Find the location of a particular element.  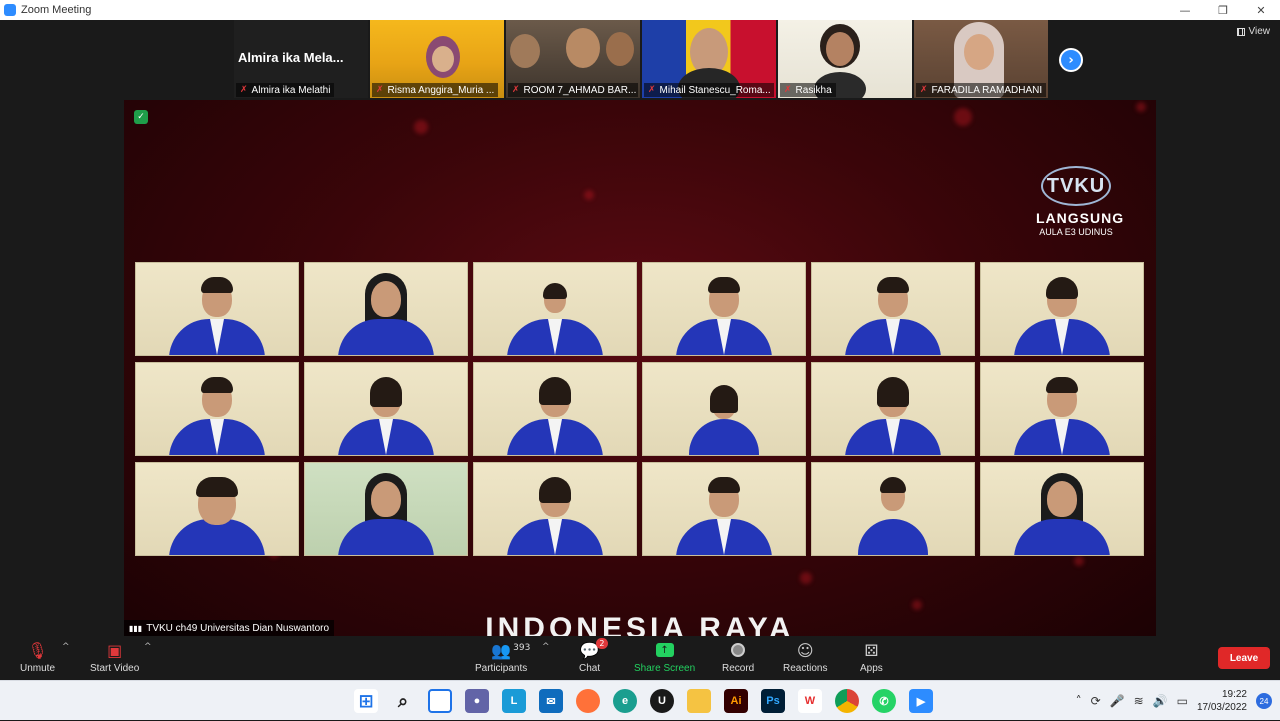

photoshop-icon: Ps is located at coordinates (773, 701).